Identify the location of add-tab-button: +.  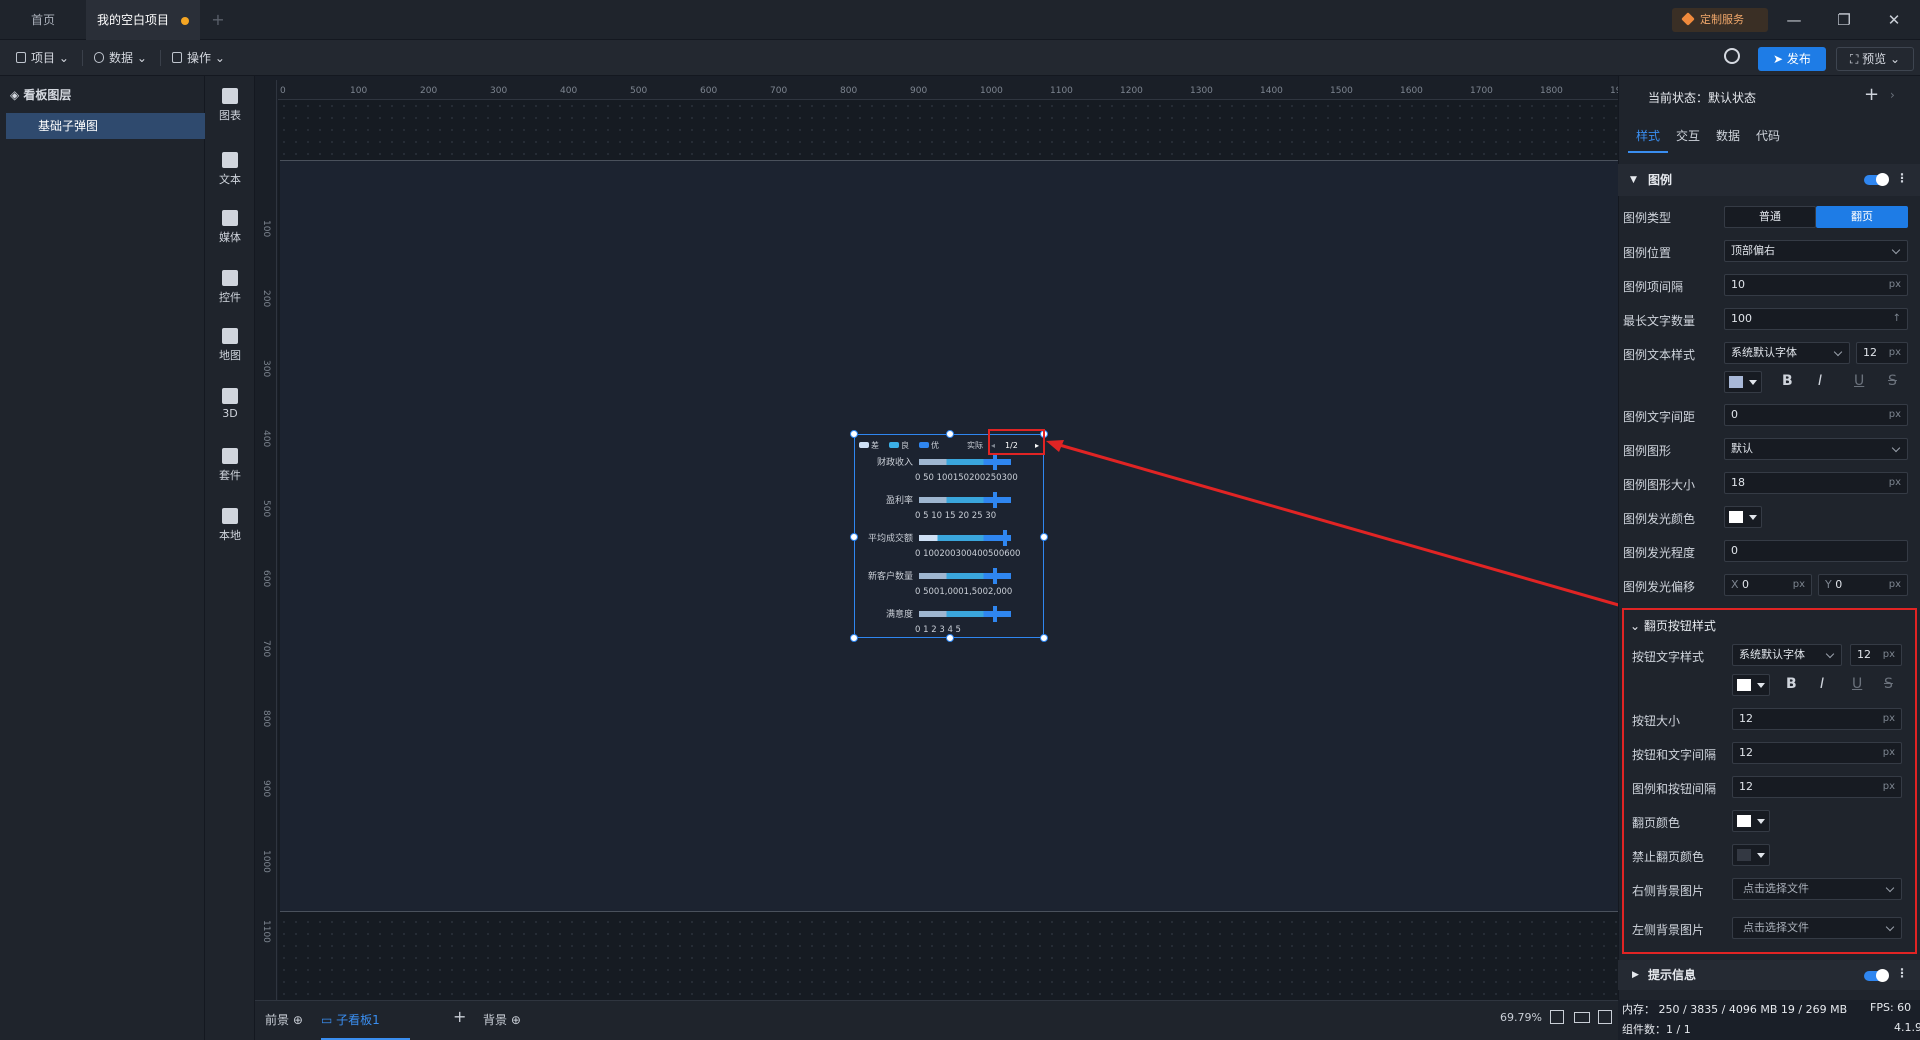
(218, 20).